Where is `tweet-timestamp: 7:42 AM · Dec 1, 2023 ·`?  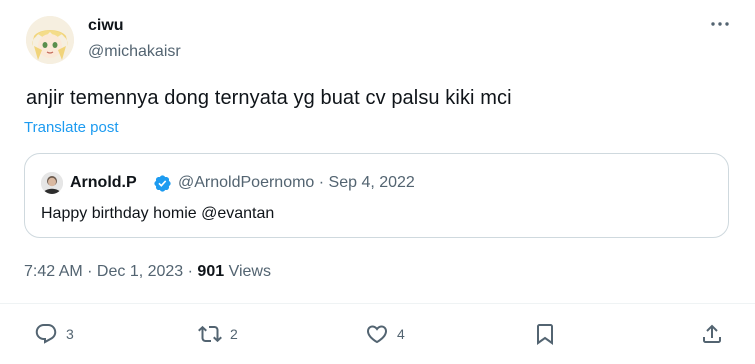
tweet-timestamp: 7:42 AM · Dec 1, 2023 · is located at coordinates (110, 271).